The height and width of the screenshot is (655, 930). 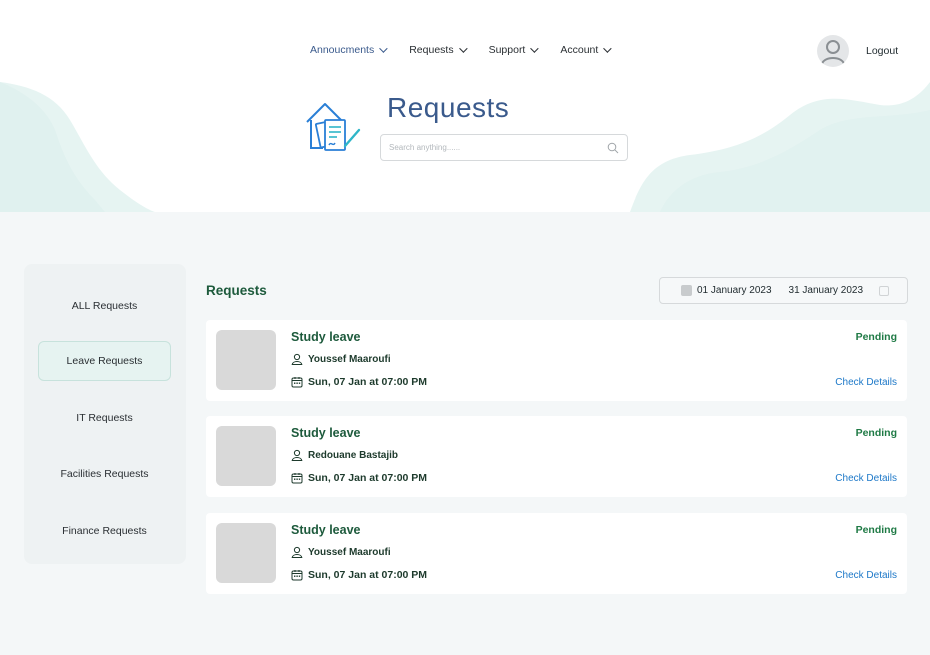 What do you see at coordinates (471, 50) in the screenshot?
I see `top-nav: Annoucments Requests Support Account` at bounding box center [471, 50].